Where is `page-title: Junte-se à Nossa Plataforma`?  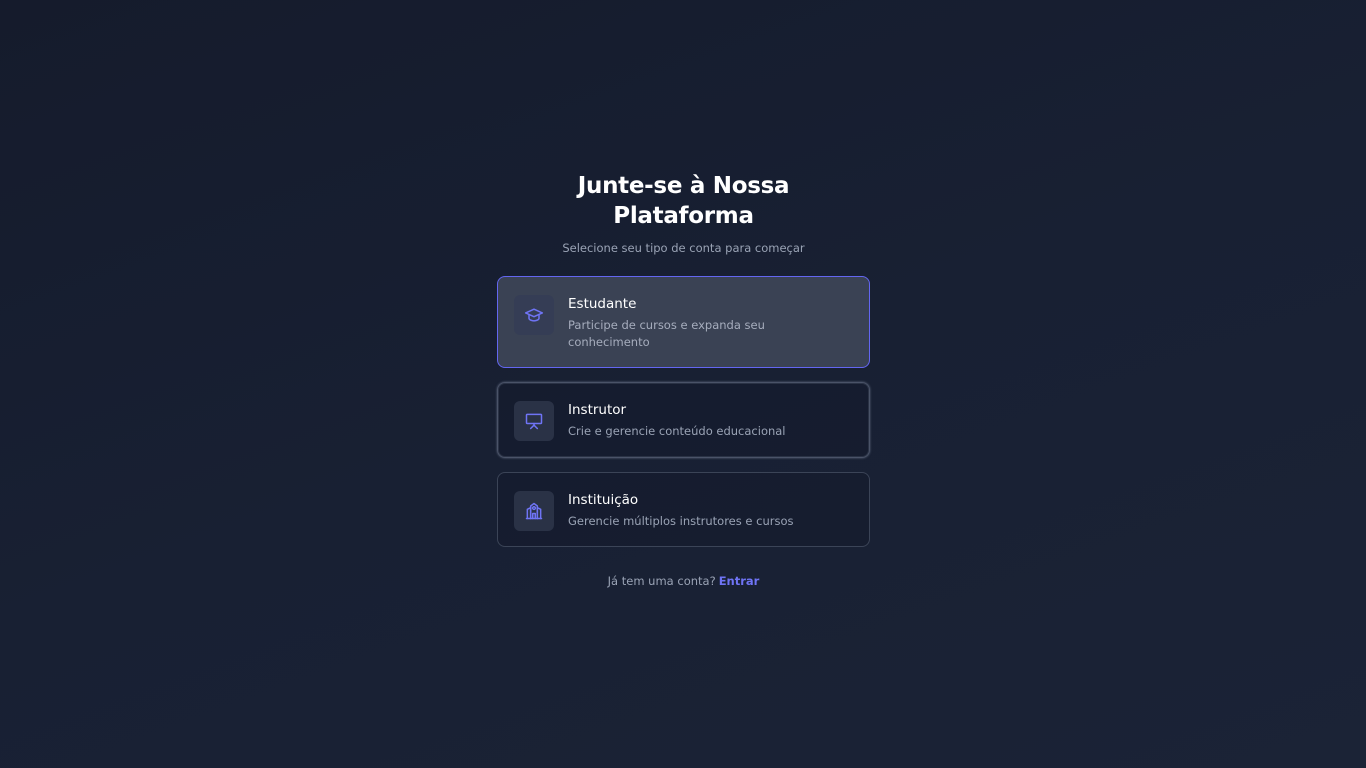 page-title: Junte-se à Nossa Plataforma is located at coordinates (683, 201).